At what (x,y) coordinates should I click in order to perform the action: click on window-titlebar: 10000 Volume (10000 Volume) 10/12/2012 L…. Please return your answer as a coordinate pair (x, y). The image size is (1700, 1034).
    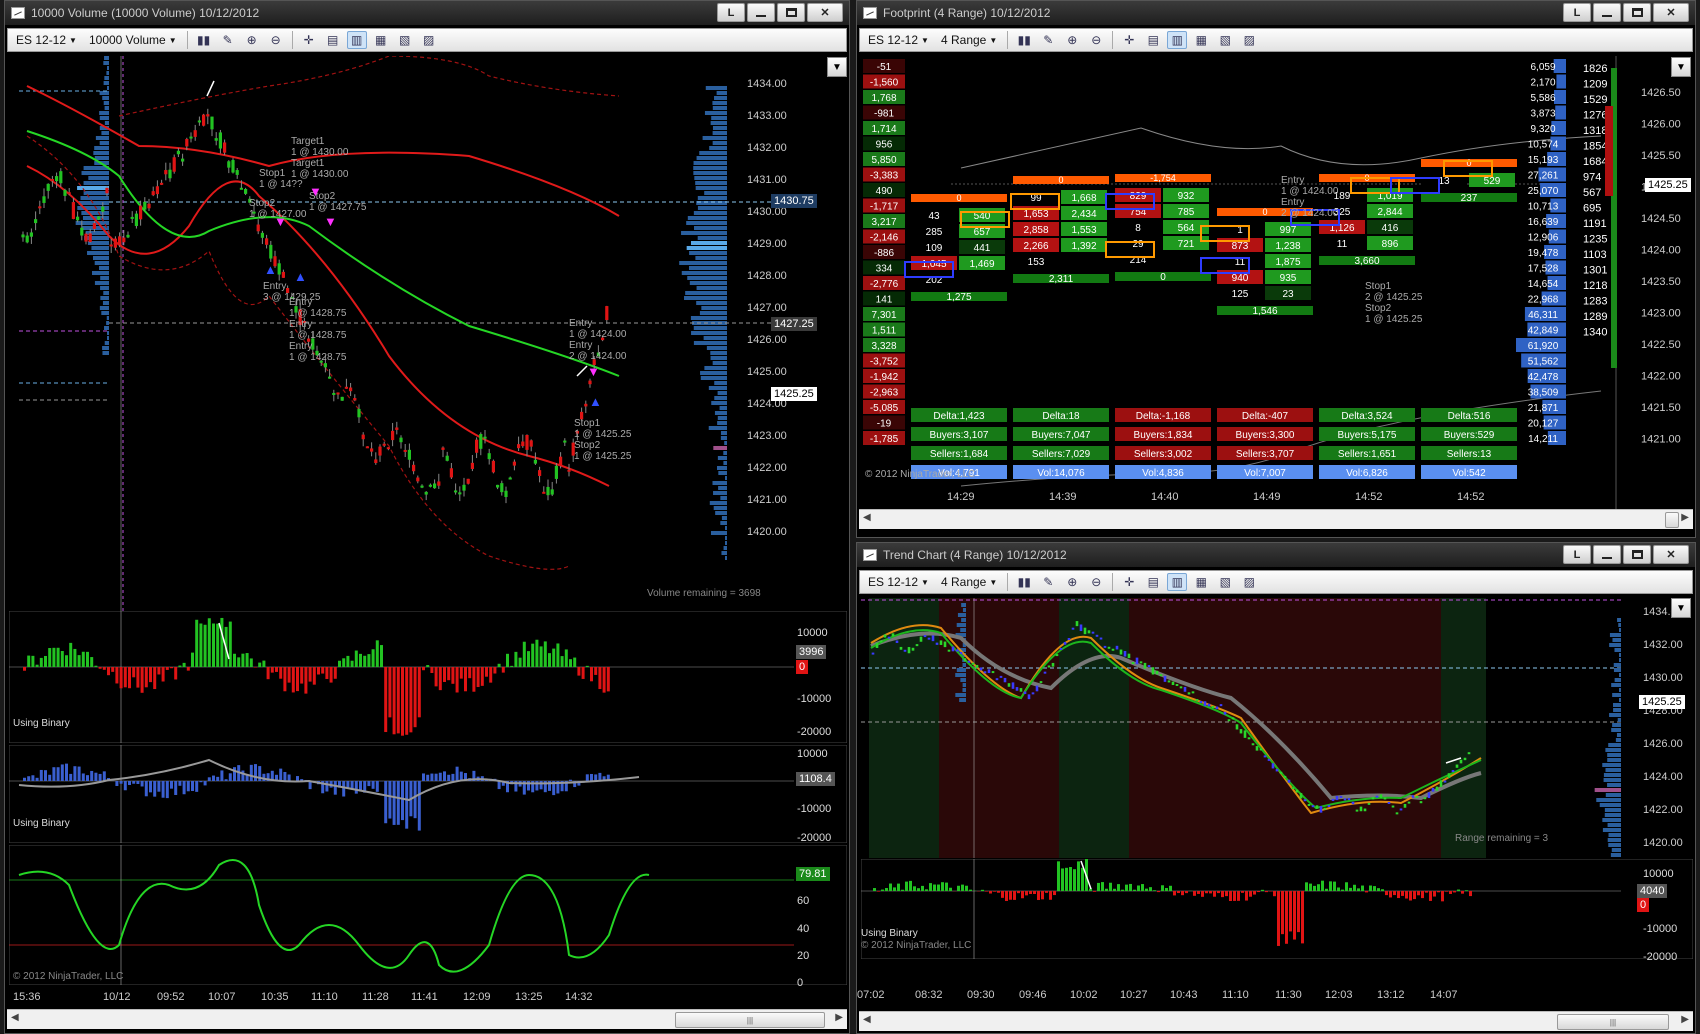
    Looking at the image, I should click on (427, 13).